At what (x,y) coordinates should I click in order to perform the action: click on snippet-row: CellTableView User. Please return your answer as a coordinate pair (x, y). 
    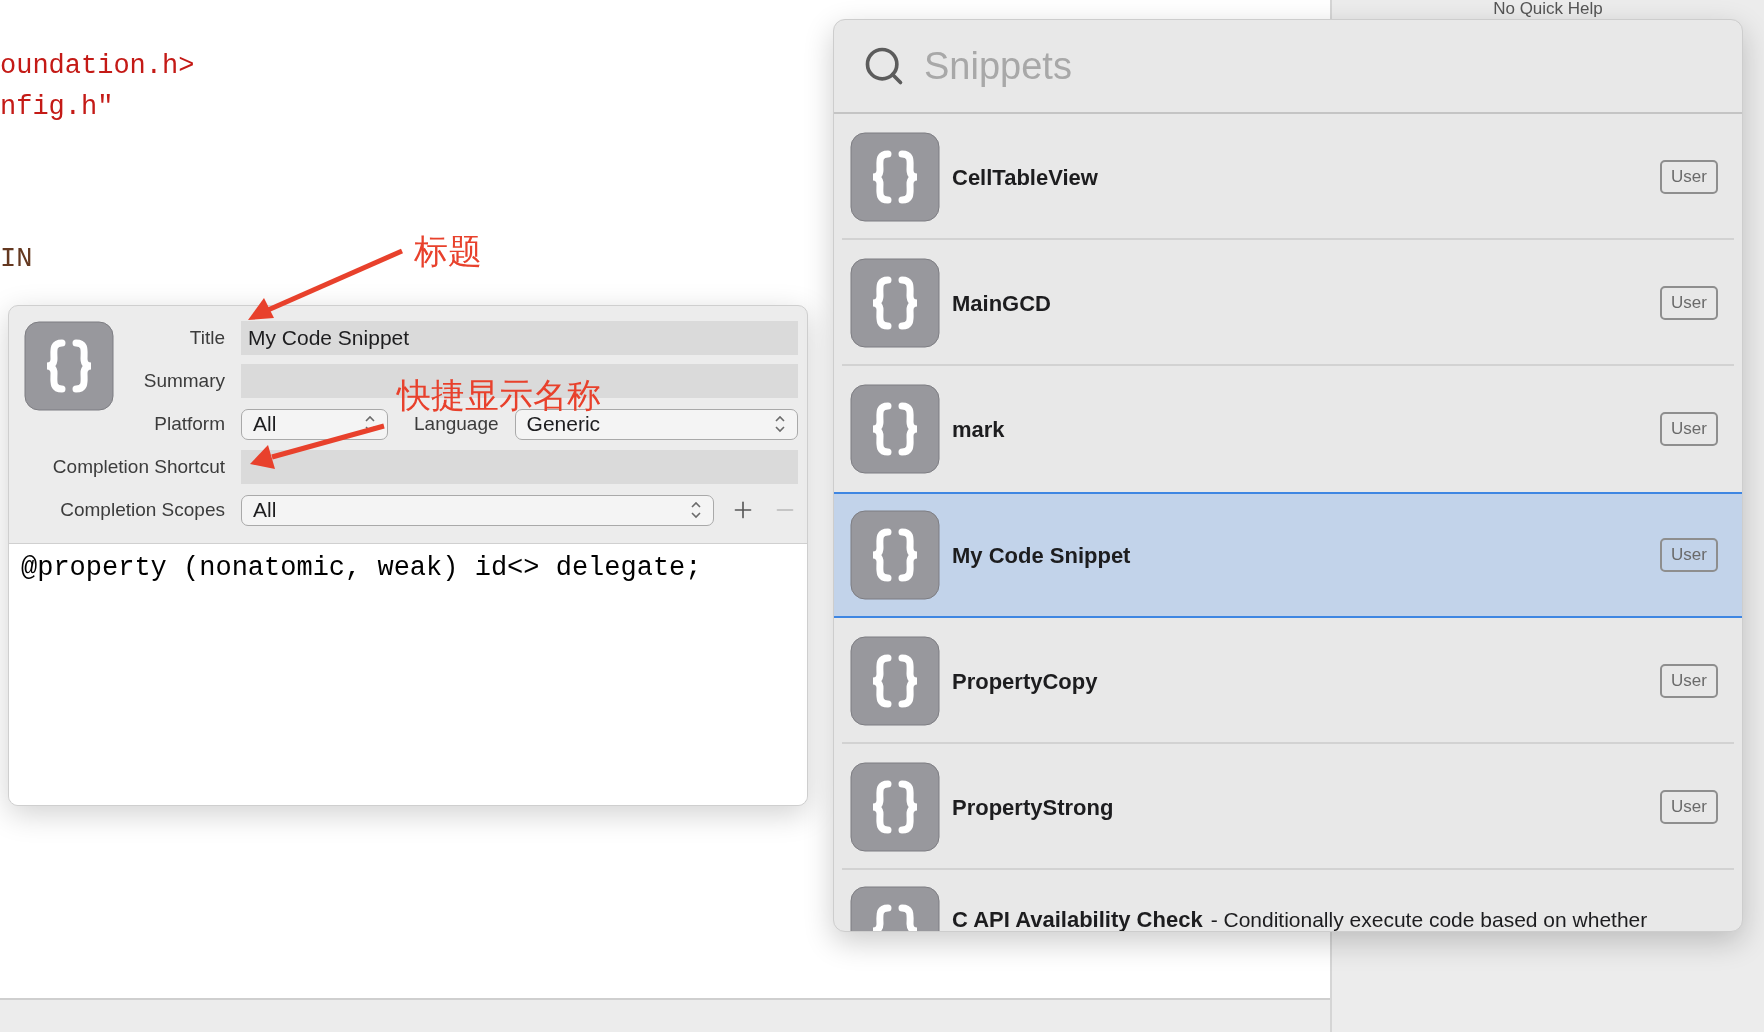
    Looking at the image, I should click on (1288, 177).